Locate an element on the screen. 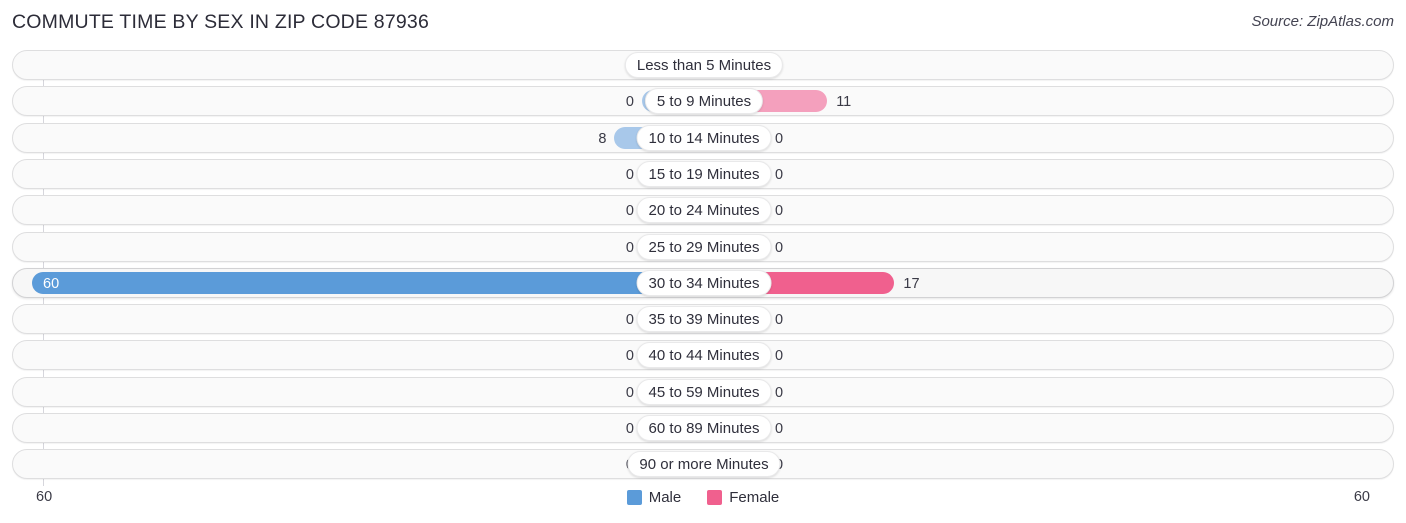 The image size is (1406, 523). category-label: 5 to 9 Minutes is located at coordinates (704, 101).